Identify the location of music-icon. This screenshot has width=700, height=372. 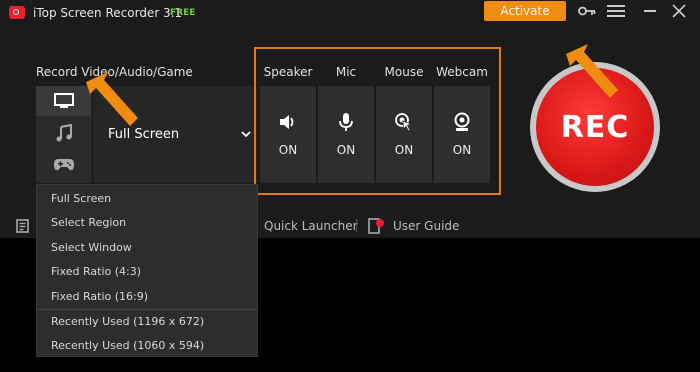
(64, 133).